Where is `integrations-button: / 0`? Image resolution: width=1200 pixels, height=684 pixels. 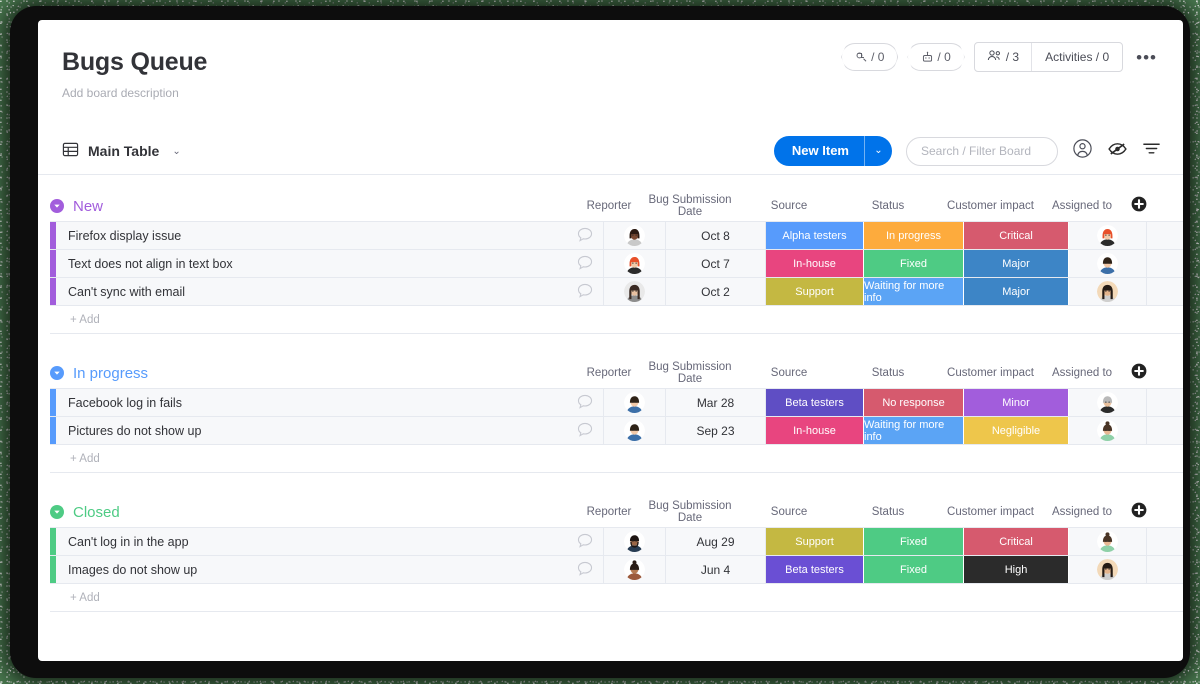 integrations-button: / 0 is located at coordinates (936, 57).